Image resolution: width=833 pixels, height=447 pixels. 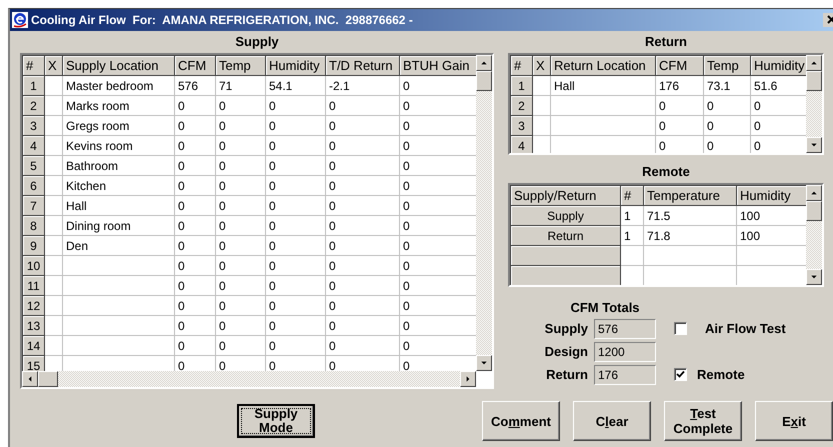 I want to click on field-label: Design, so click(x=566, y=351).